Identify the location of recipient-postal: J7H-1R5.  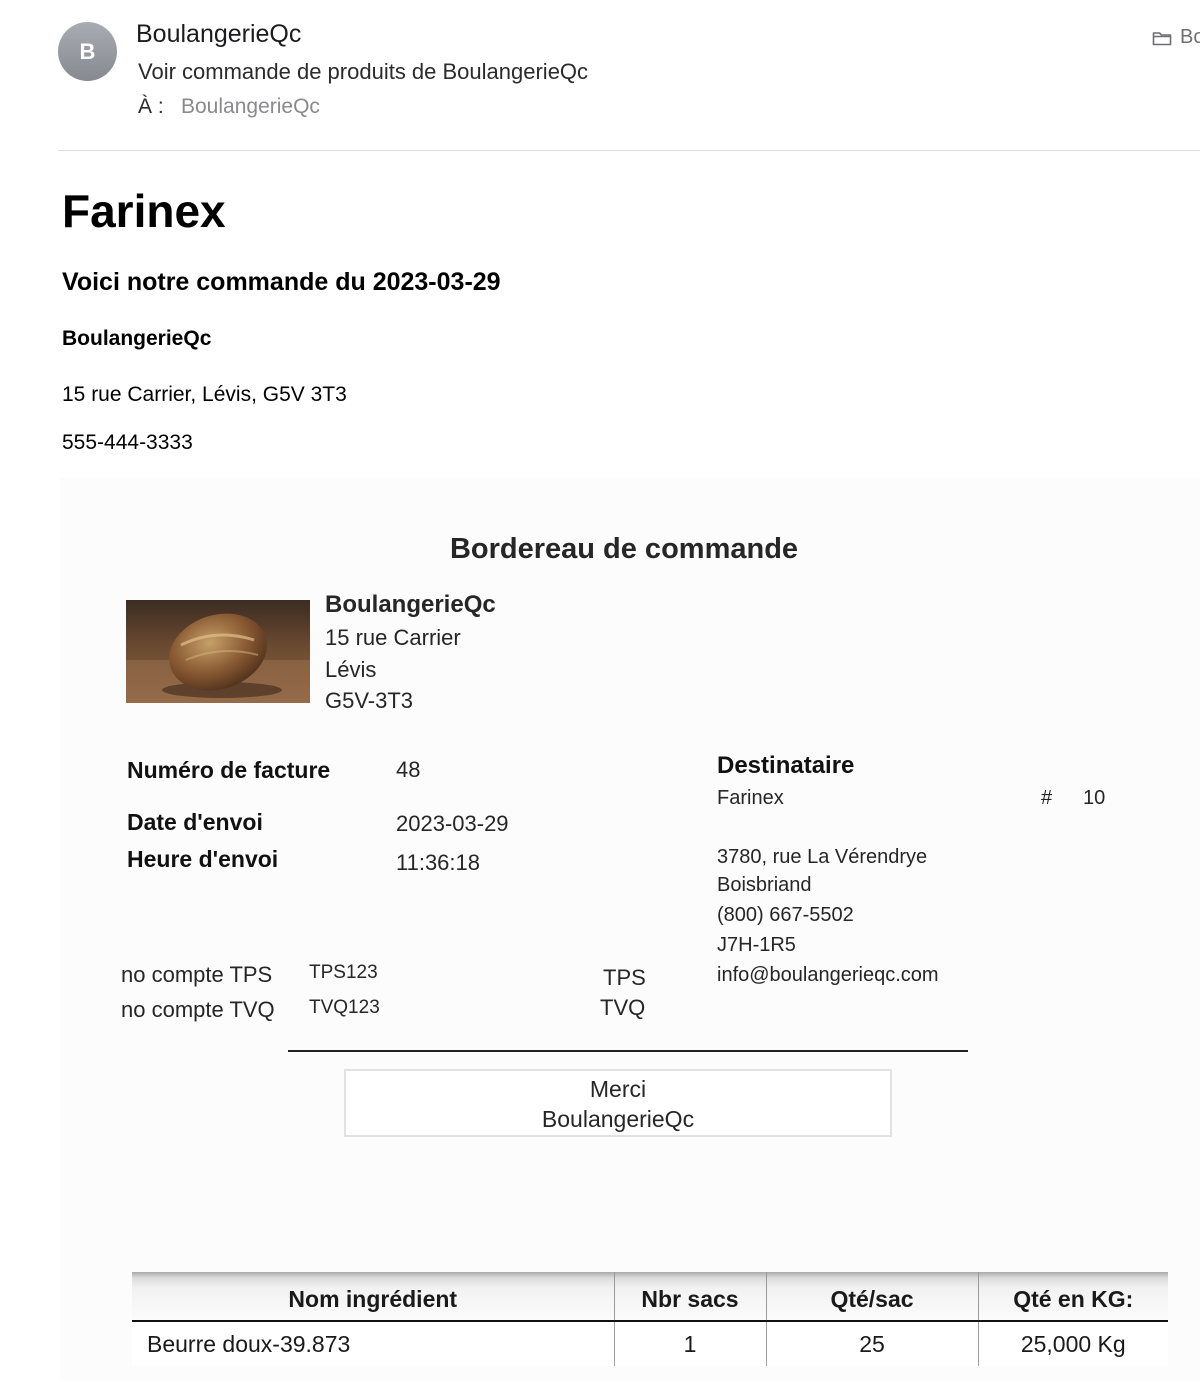
(756, 945).